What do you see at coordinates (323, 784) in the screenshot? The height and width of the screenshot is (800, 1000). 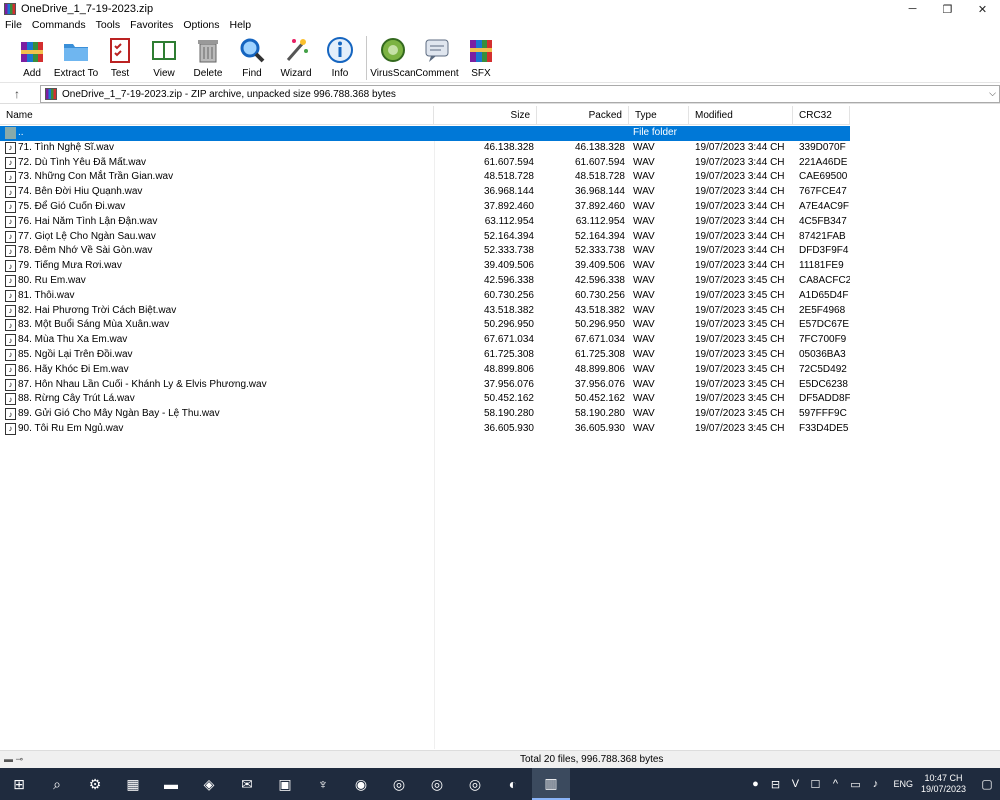 I see `fox-icon: ♆` at bounding box center [323, 784].